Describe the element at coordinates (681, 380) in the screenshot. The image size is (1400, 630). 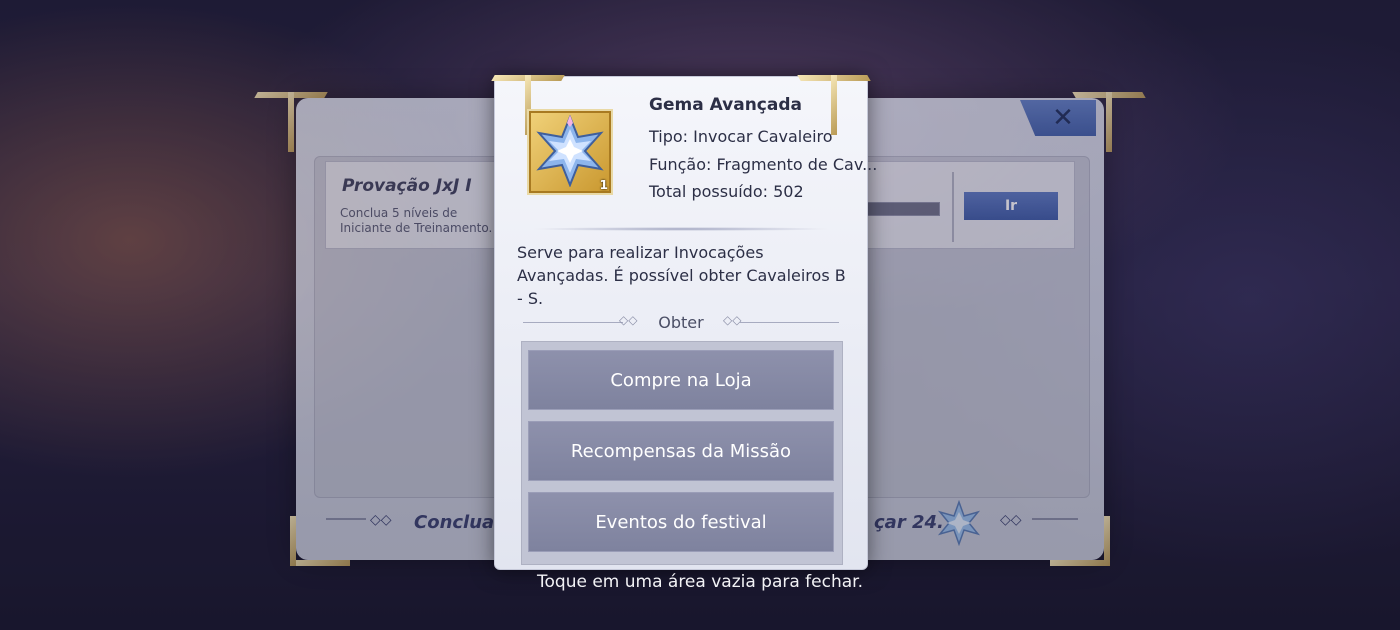
I see `source-shop-button: Compre na Loja` at that location.